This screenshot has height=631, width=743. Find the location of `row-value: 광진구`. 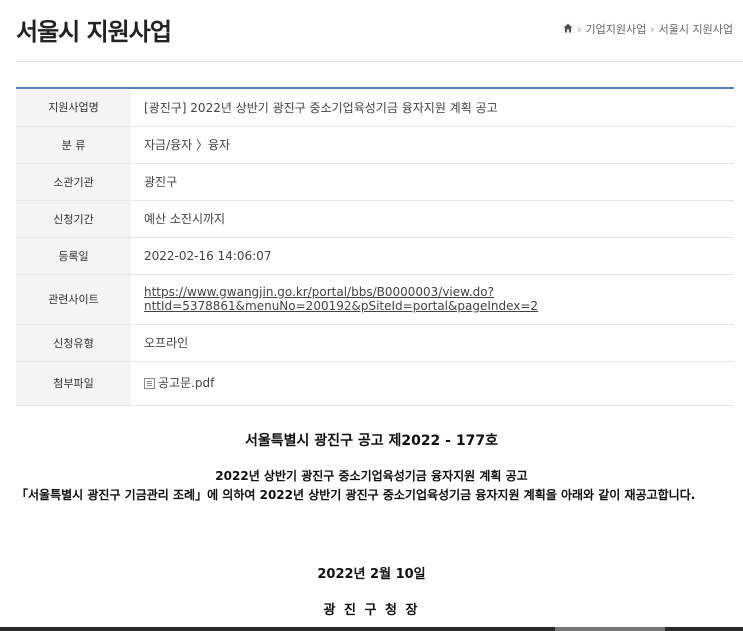

row-value: 광진구 is located at coordinates (432, 182).